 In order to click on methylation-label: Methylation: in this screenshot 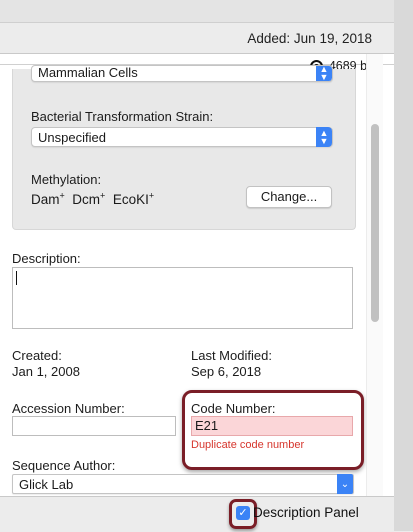, I will do `click(66, 179)`.